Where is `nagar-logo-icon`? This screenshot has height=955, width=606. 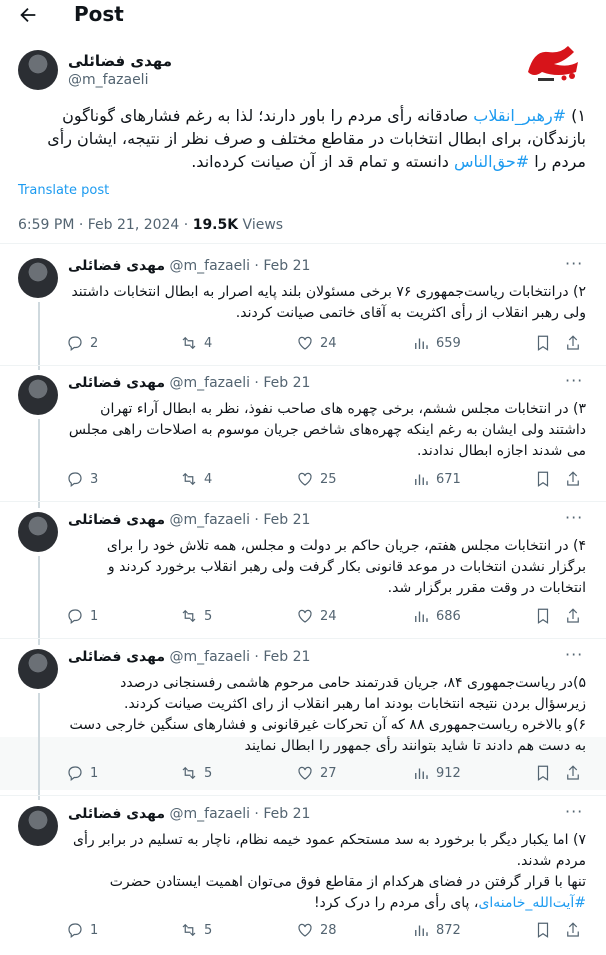 nagar-logo-icon is located at coordinates (553, 63).